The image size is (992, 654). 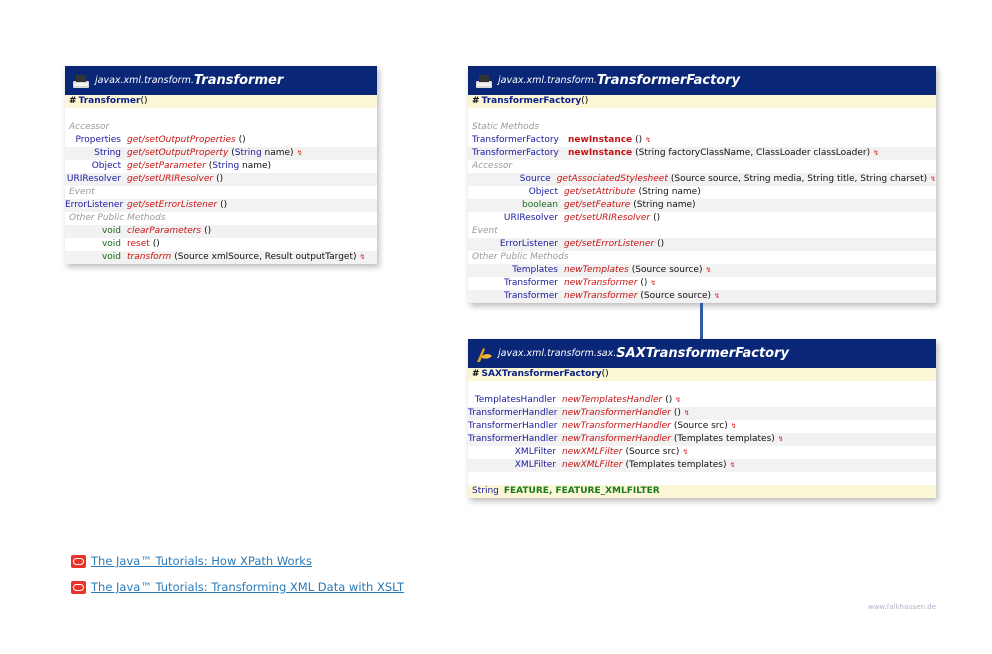 I want to click on constructor-row: # SAXTransformerFactory (), so click(x=702, y=374).